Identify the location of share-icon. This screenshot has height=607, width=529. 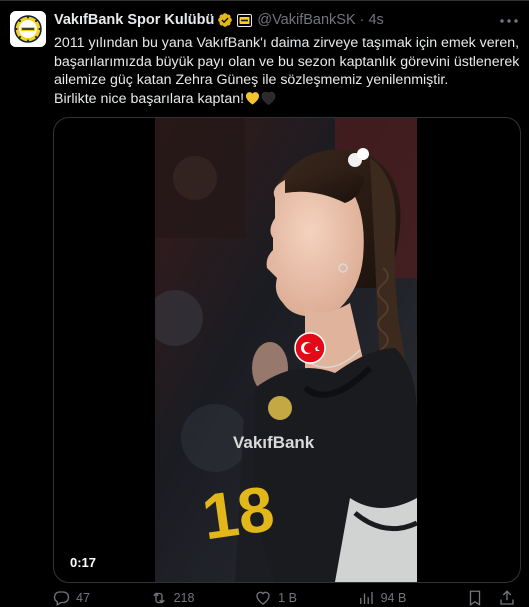
(507, 598).